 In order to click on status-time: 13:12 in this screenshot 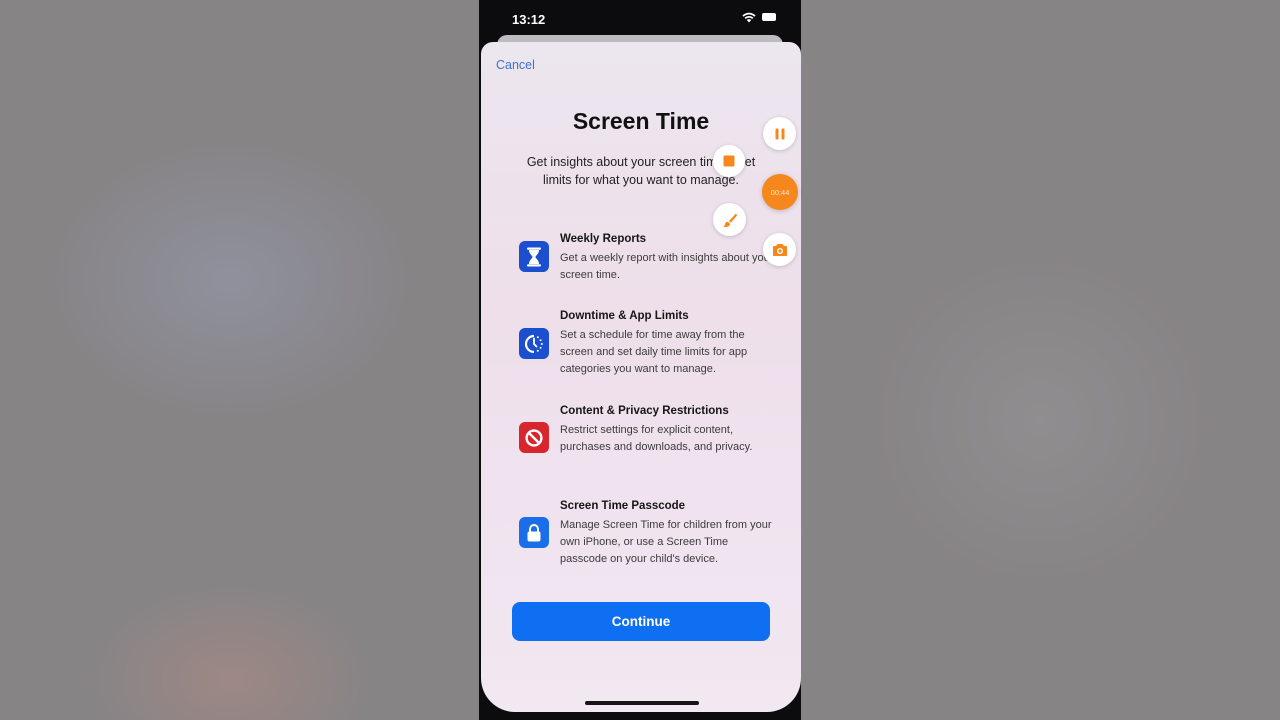, I will do `click(529, 19)`.